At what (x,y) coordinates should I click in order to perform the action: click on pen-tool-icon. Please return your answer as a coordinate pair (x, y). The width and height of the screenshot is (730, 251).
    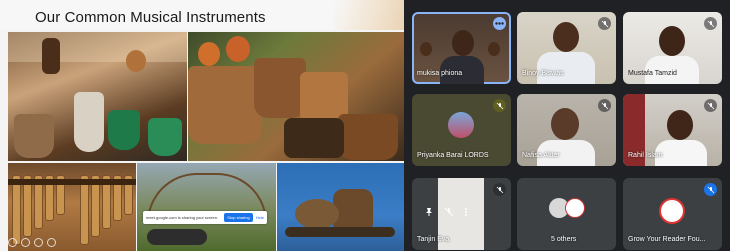
    Looking at the image, I should click on (38, 242).